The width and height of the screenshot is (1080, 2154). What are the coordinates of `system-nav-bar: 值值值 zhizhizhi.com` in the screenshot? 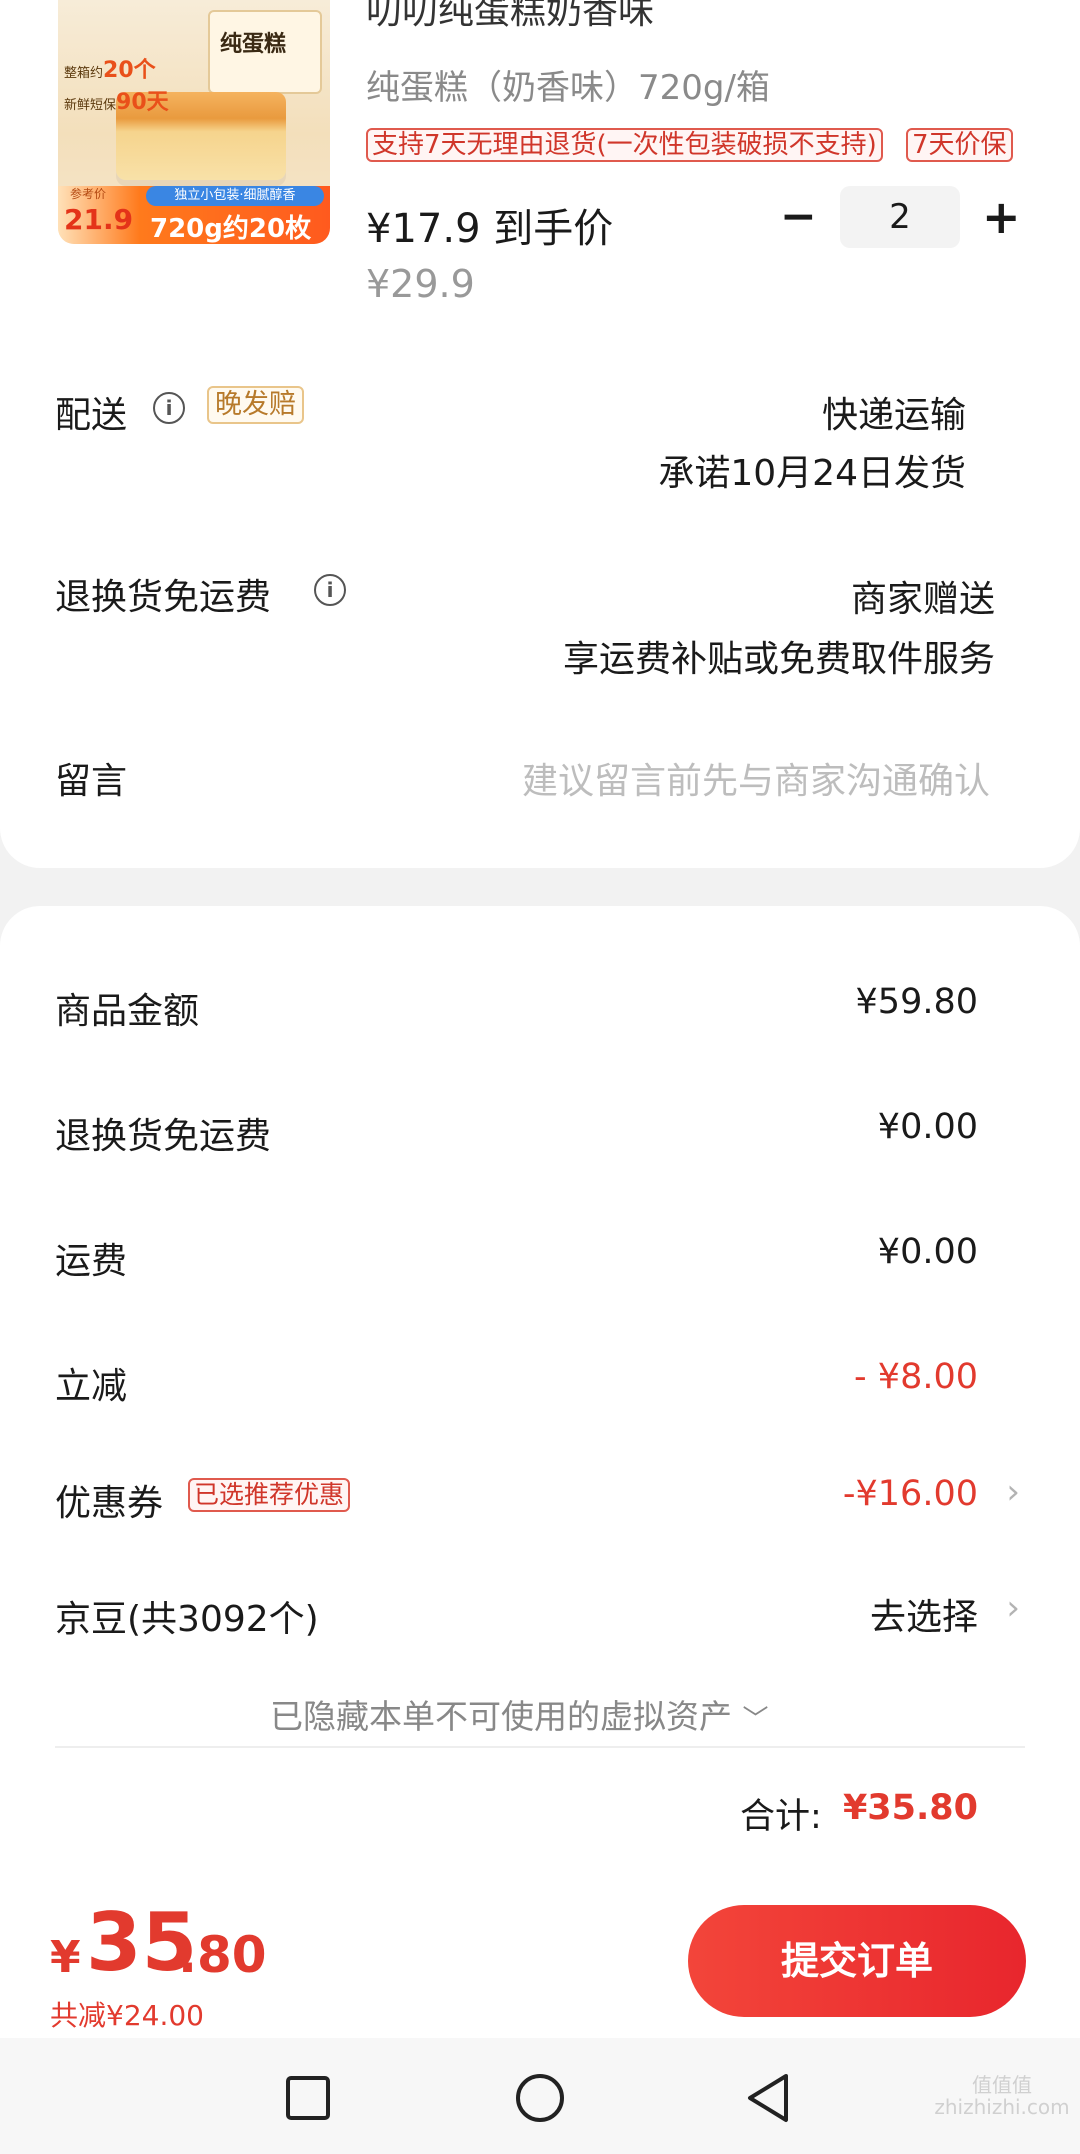 It's located at (540, 2096).